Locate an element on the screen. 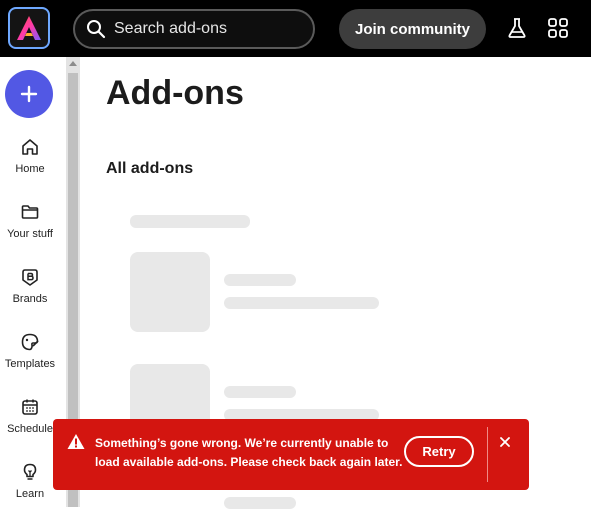 The width and height of the screenshot is (591, 518). scroll-up-arrow-icon is located at coordinates (73, 63).